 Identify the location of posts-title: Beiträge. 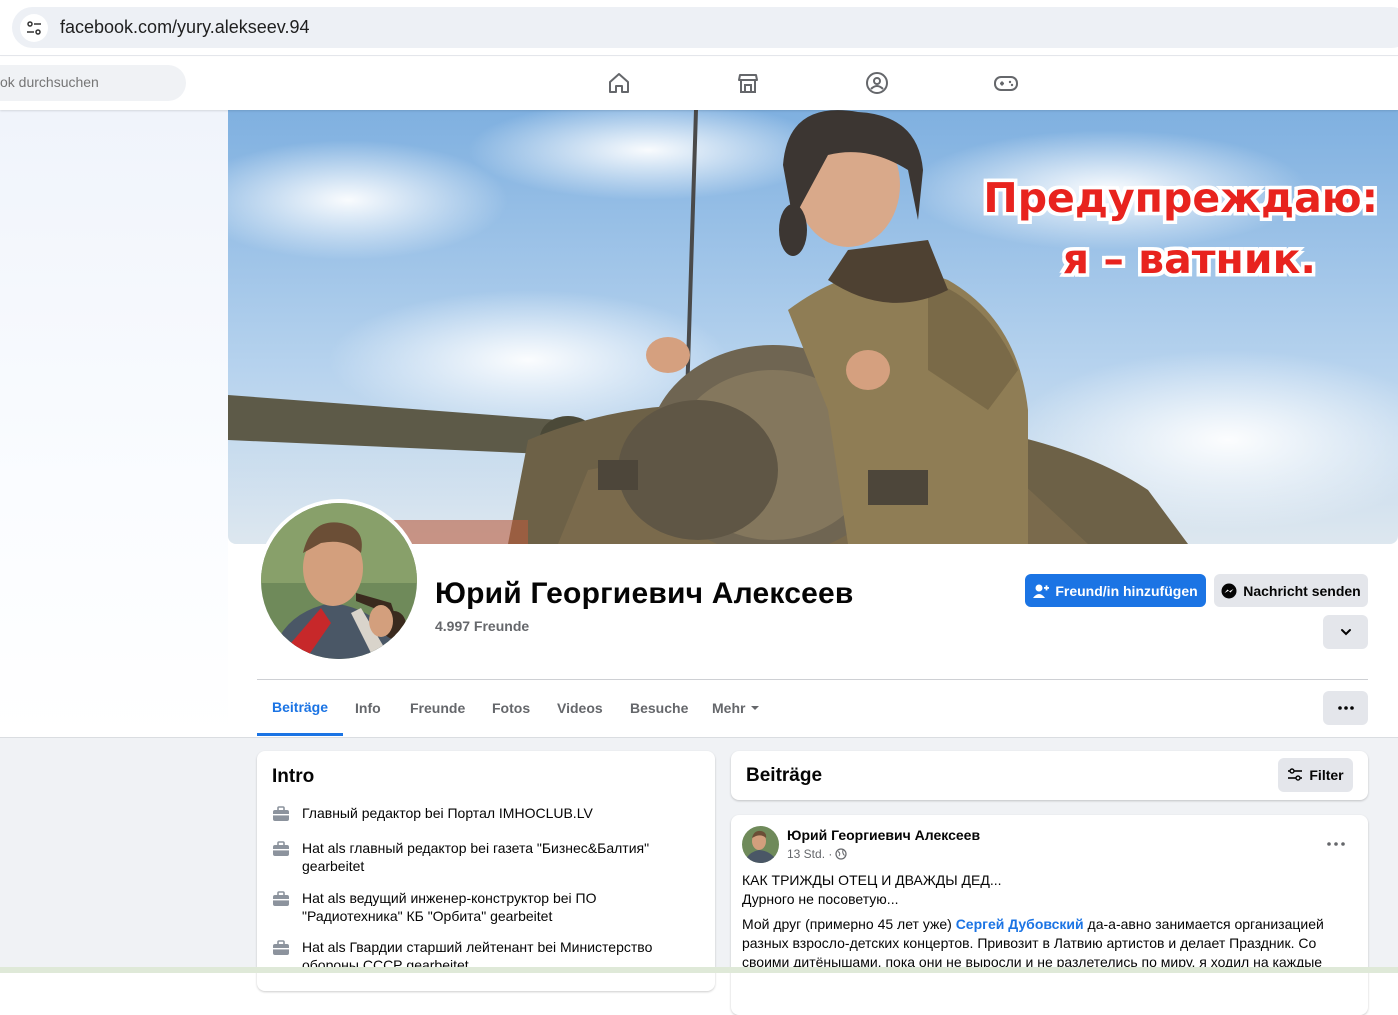
(784, 775).